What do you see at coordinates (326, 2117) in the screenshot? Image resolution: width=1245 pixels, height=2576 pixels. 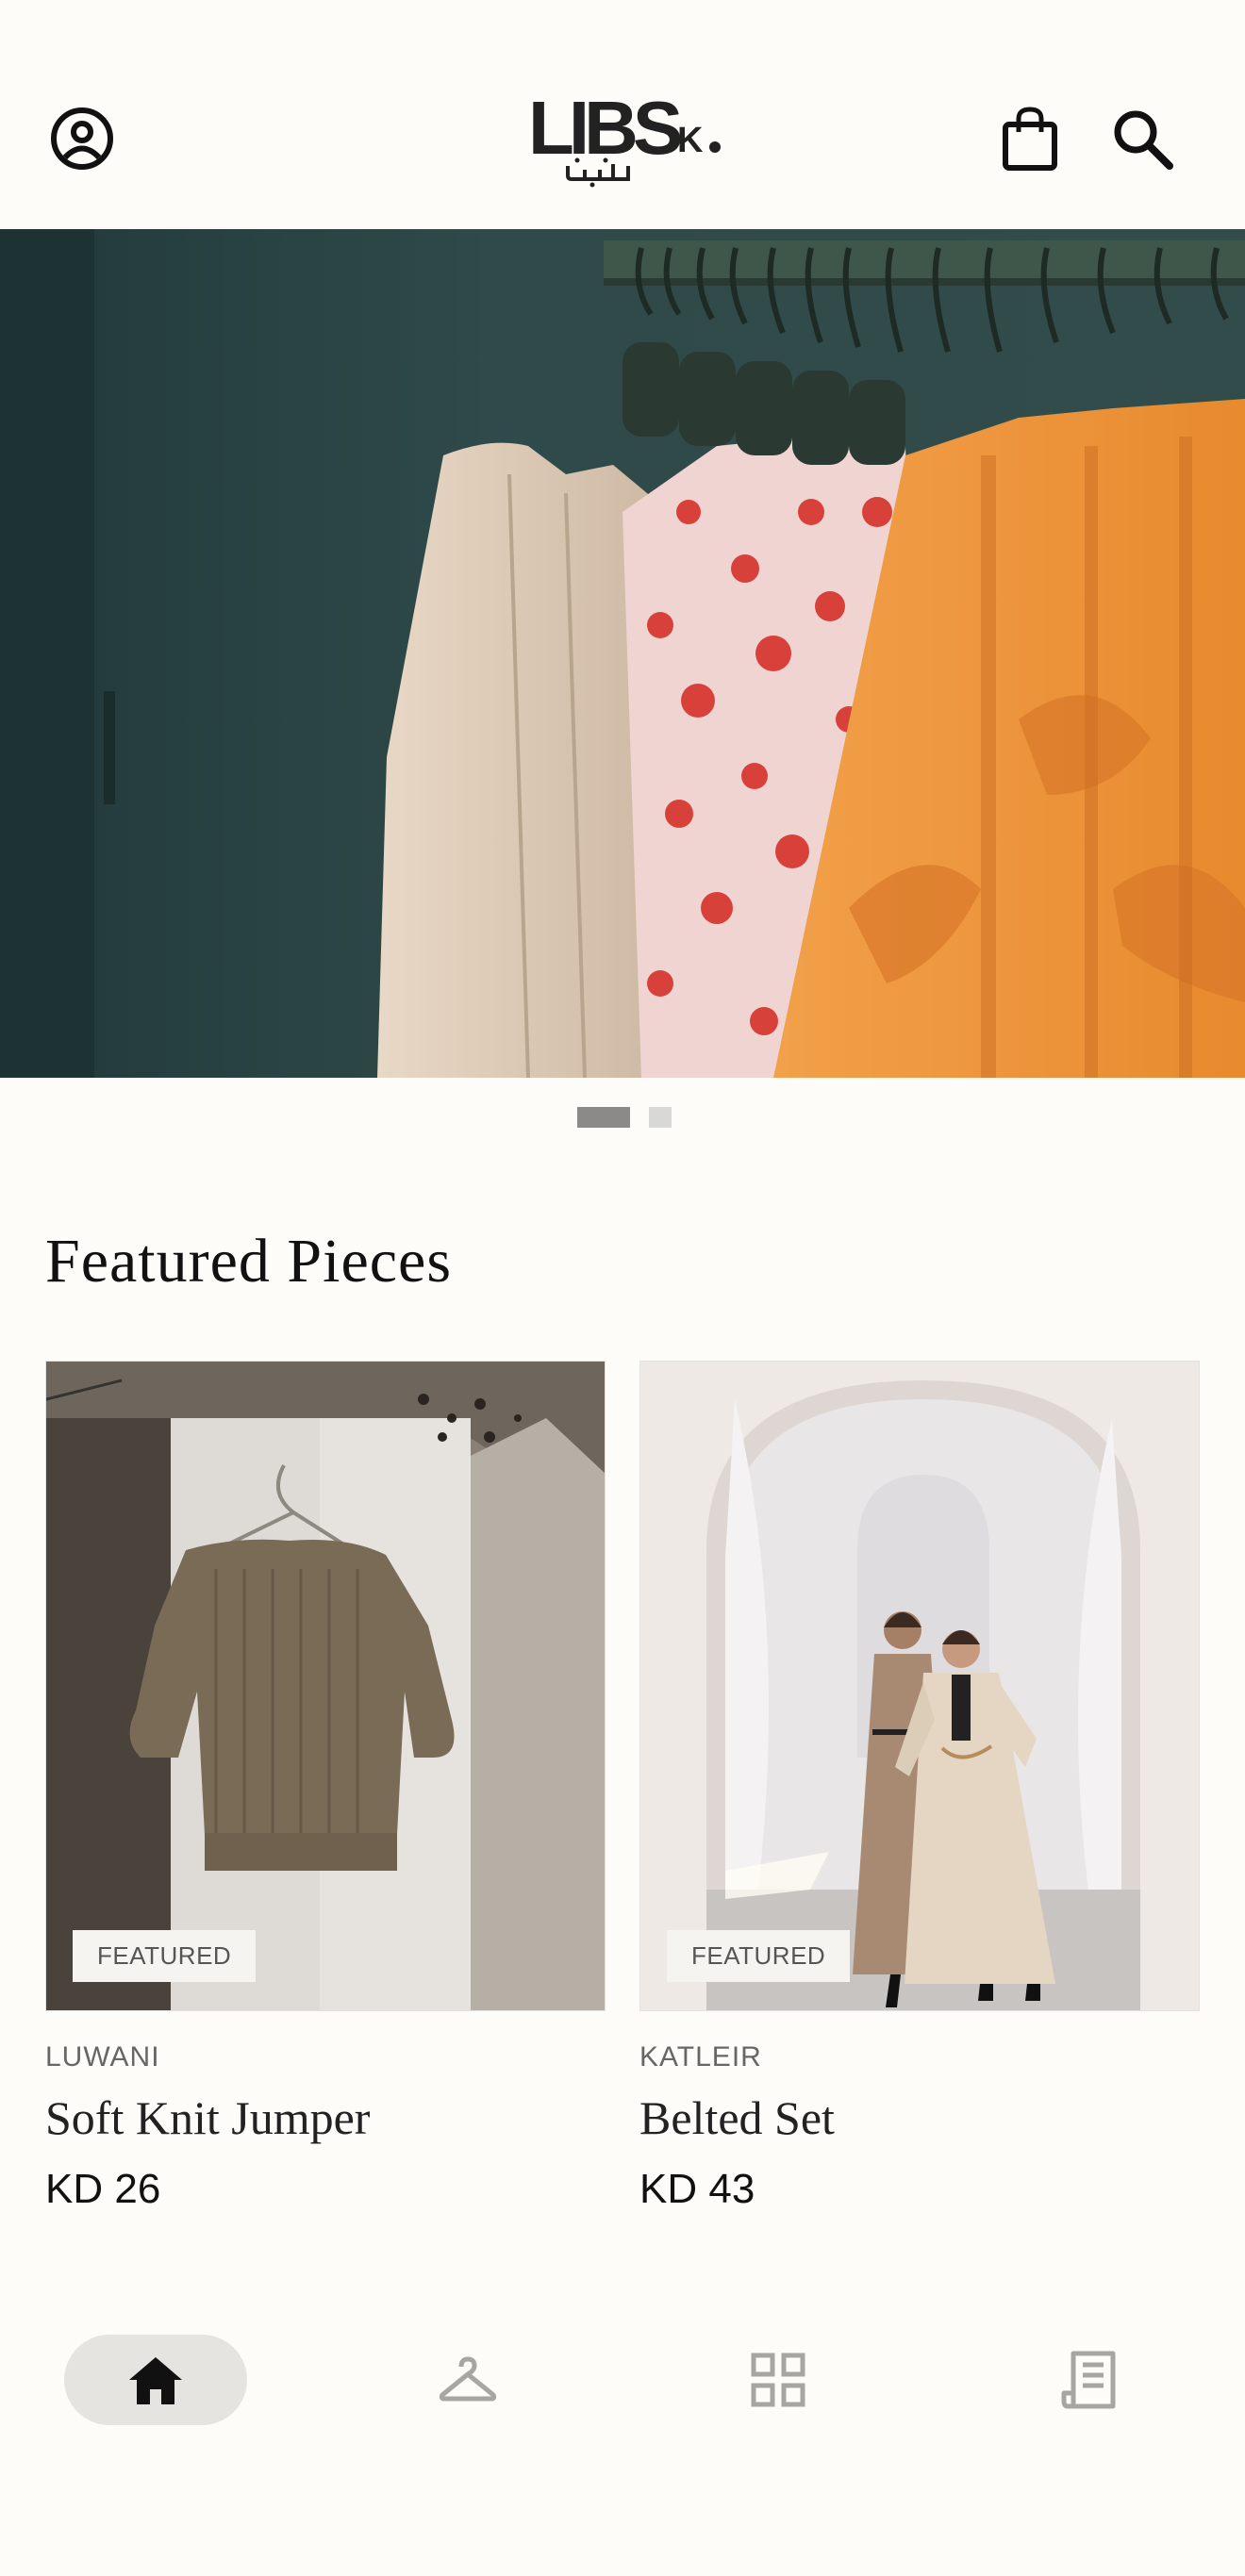 I see `product-name: Soft Knit Jumper` at bounding box center [326, 2117].